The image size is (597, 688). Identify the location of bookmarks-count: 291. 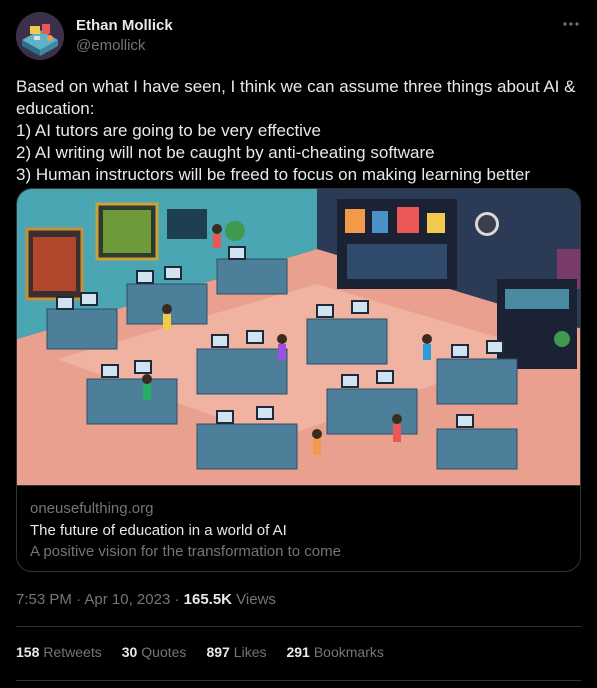
(298, 652).